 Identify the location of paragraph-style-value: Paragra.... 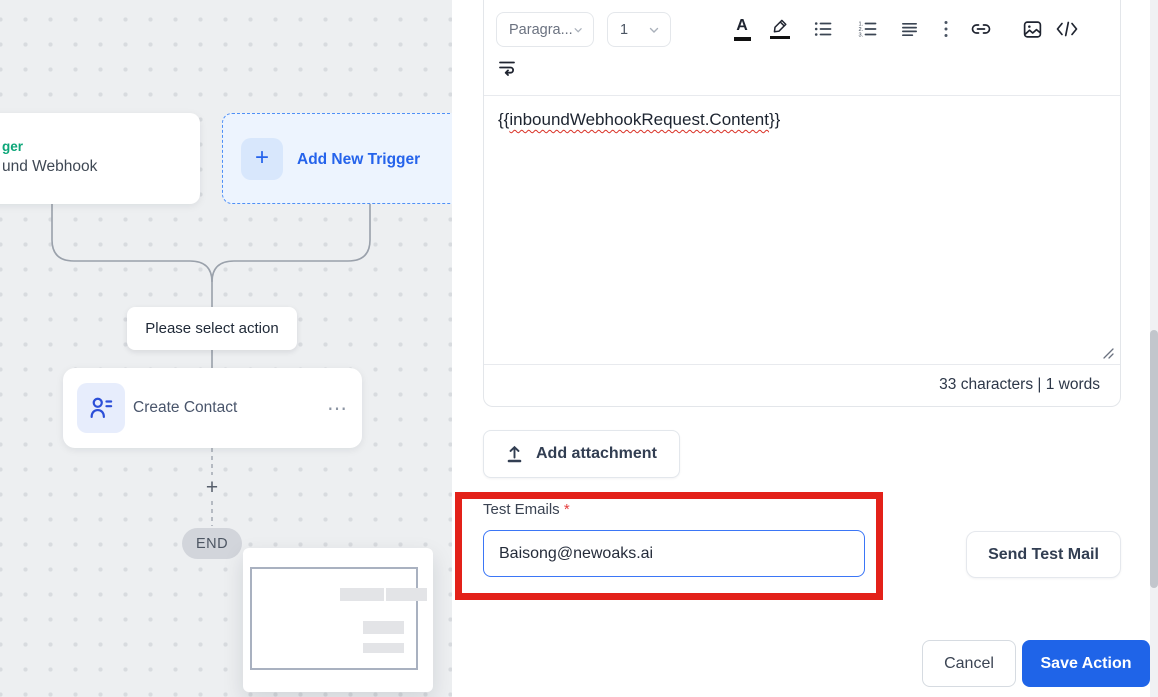
(541, 29).